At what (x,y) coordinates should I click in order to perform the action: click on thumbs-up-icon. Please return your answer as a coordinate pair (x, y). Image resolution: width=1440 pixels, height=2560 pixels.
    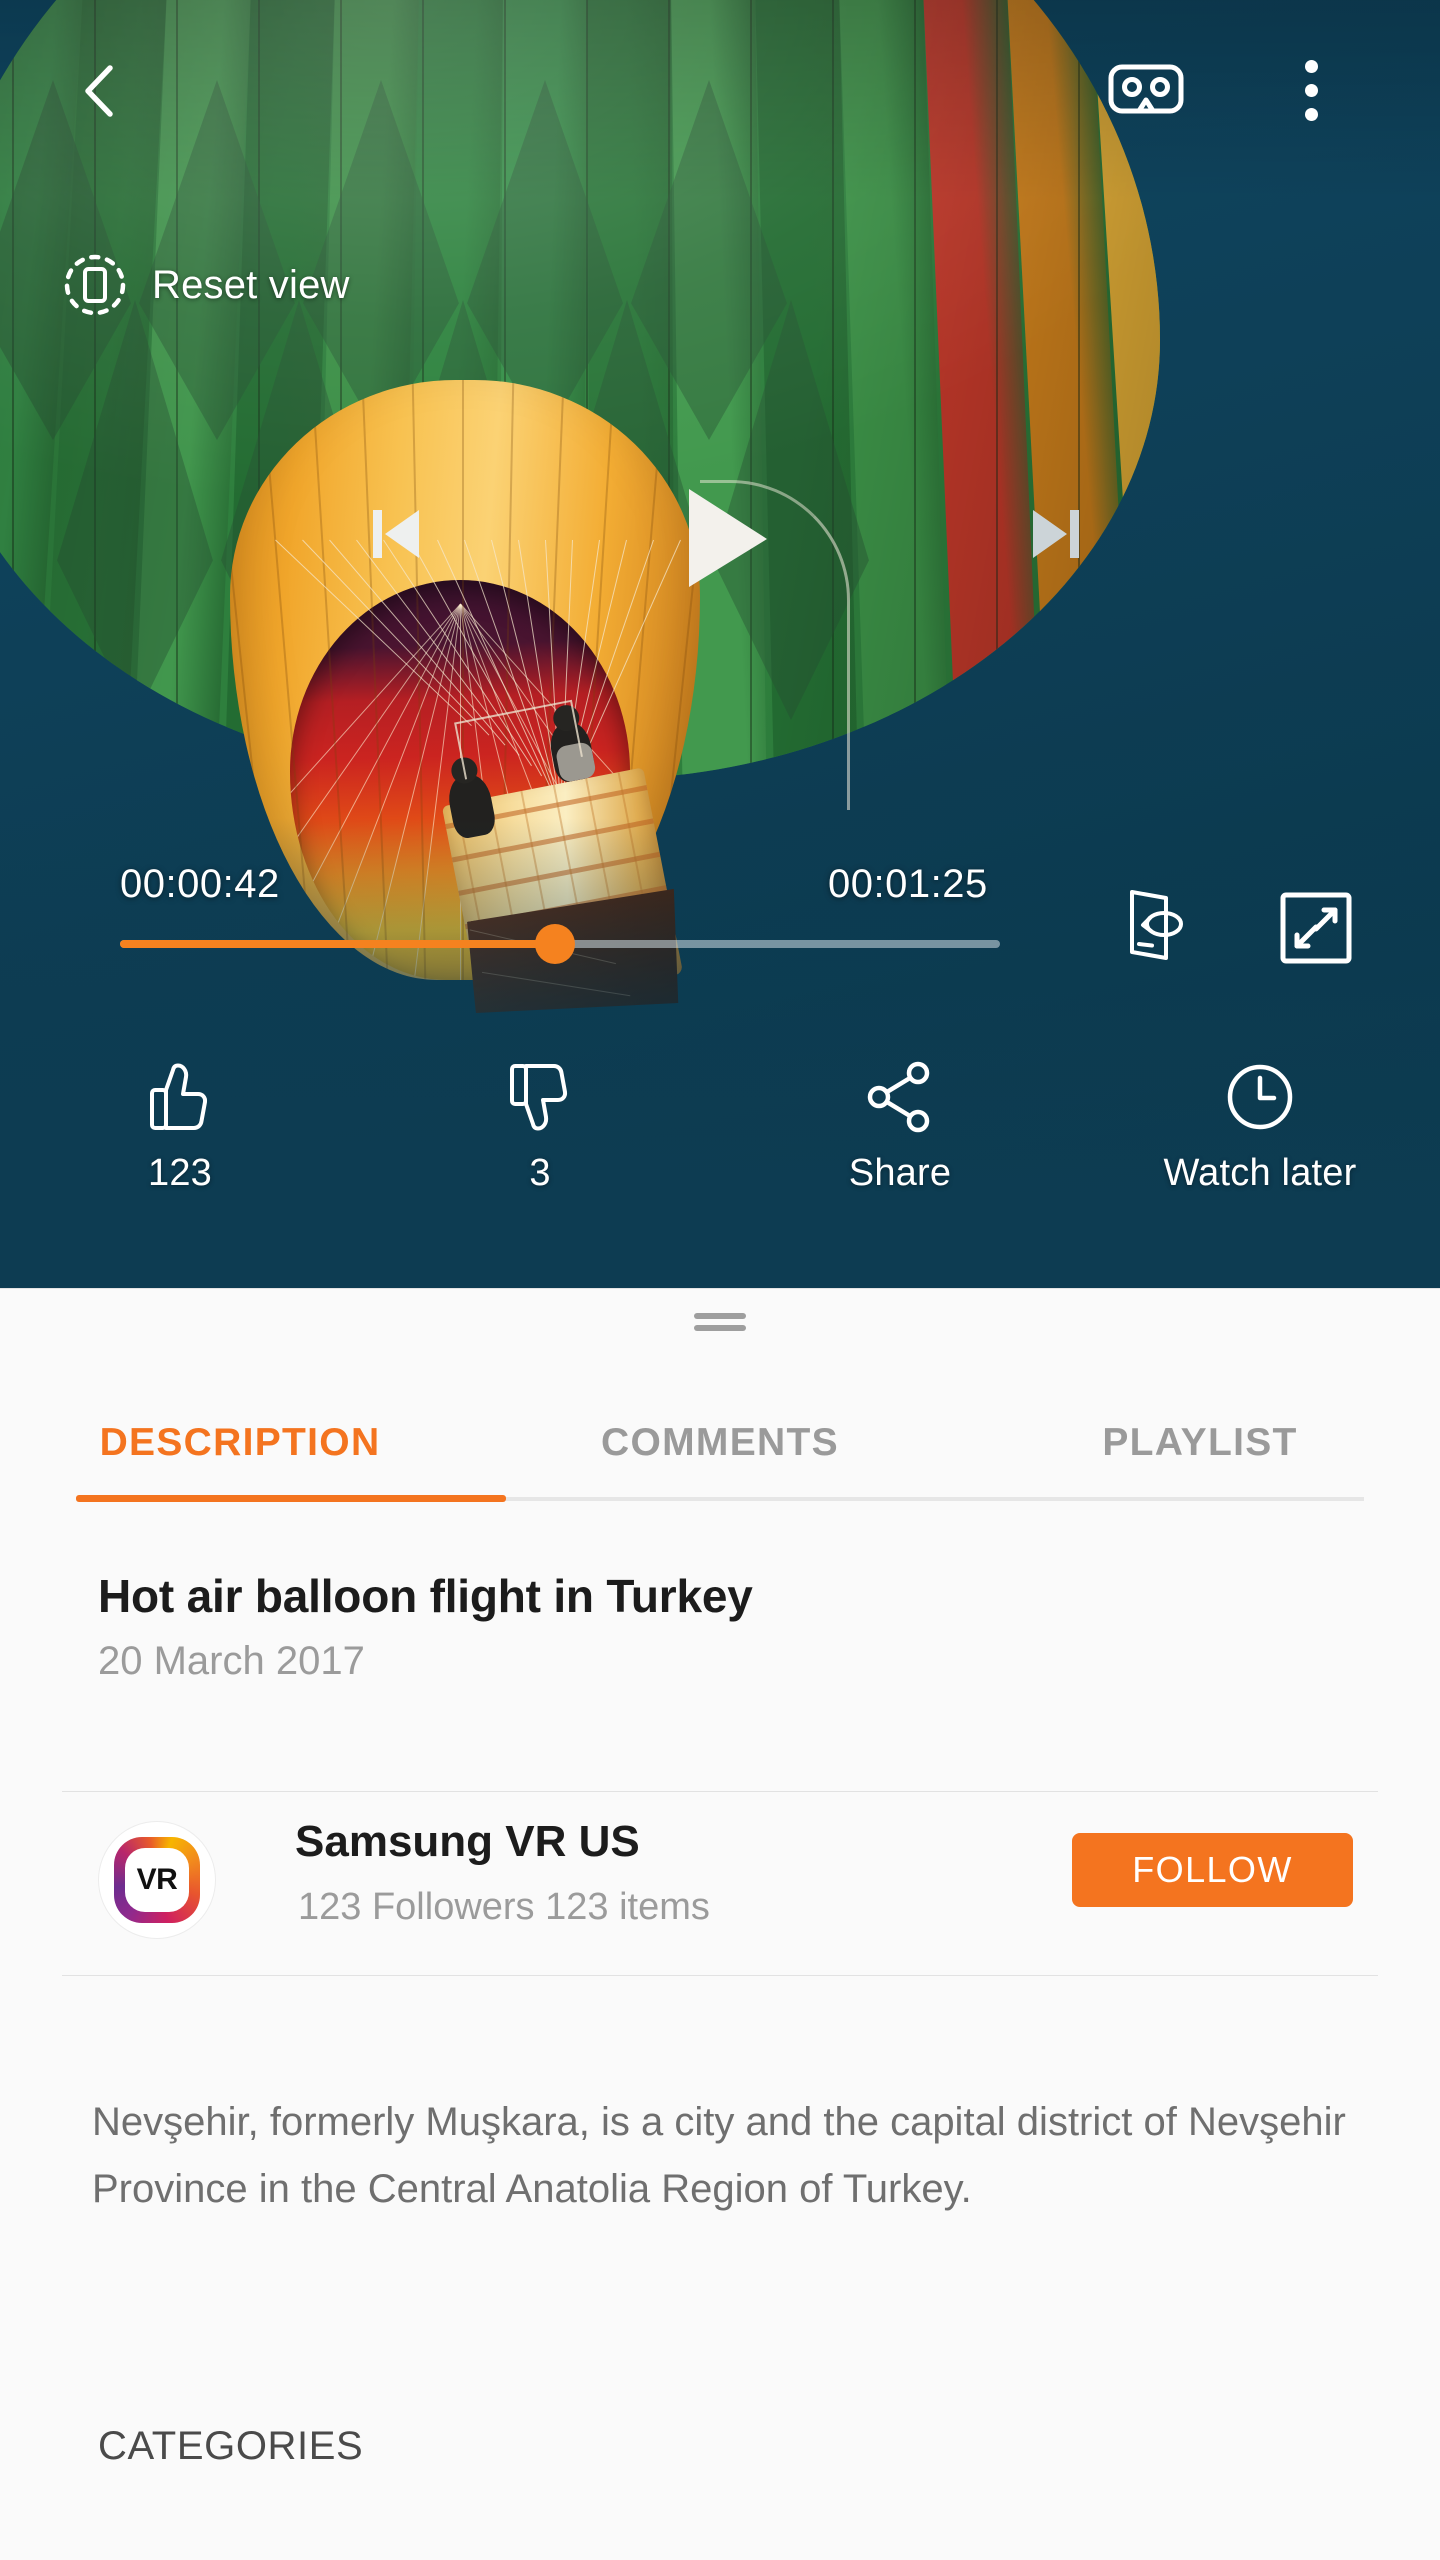
    Looking at the image, I should click on (180, 1097).